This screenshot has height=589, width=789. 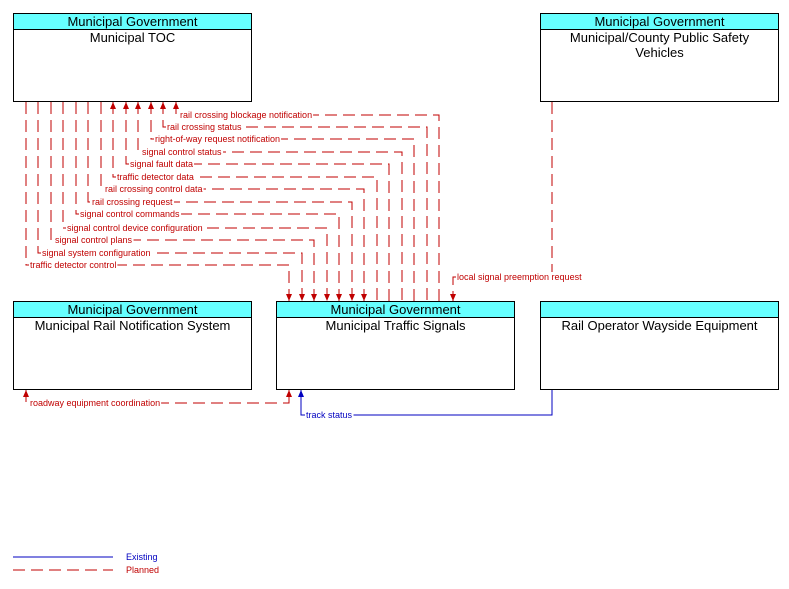 What do you see at coordinates (132, 37) in the screenshot?
I see `box-name: Municipal TOC` at bounding box center [132, 37].